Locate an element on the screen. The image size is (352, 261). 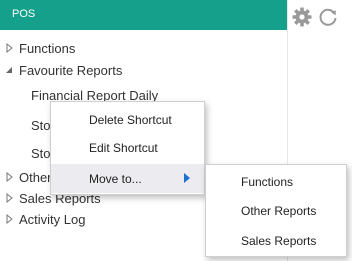
tree-item-label: Favourite Reports is located at coordinates (71, 70).